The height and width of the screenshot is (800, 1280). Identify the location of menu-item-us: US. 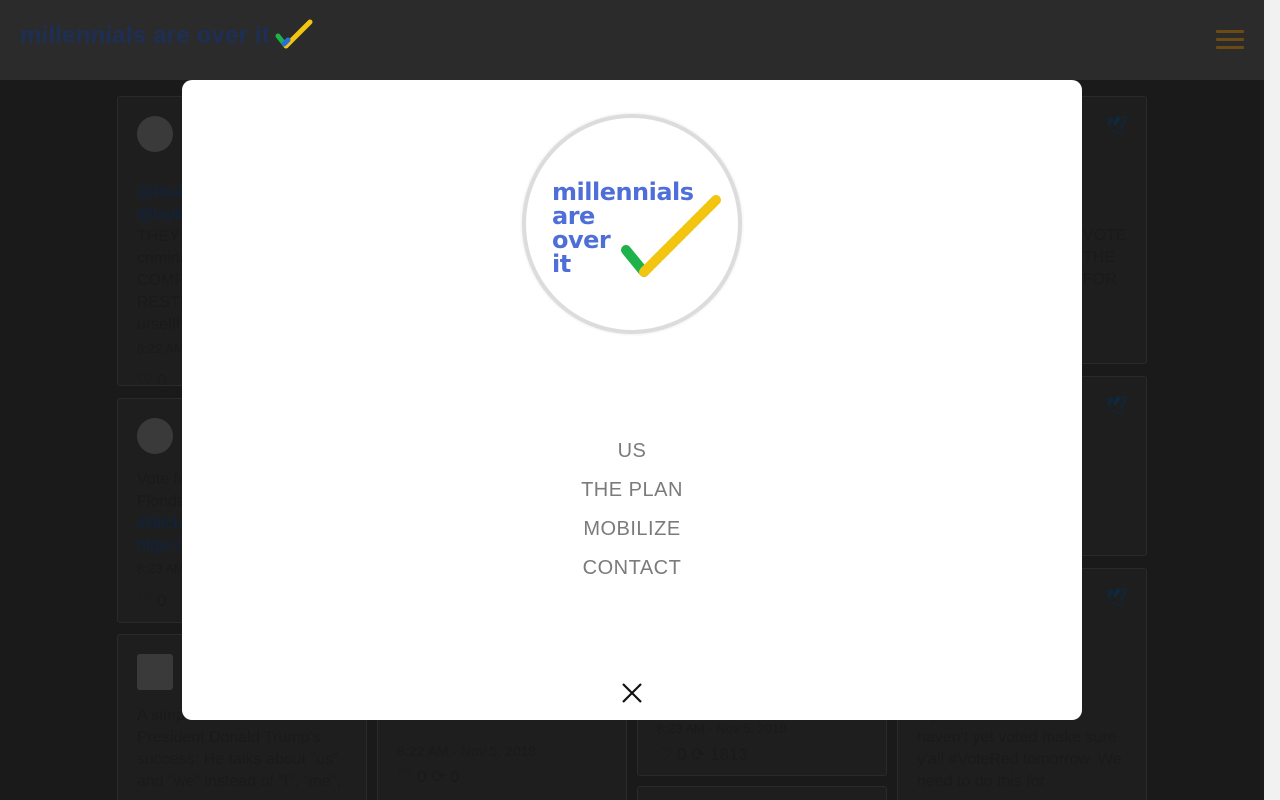
(632, 451).